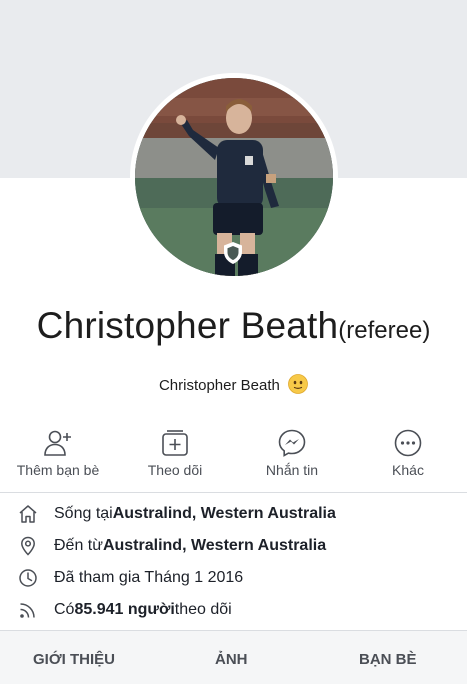 The image size is (467, 684). What do you see at coordinates (203, 609) in the screenshot?
I see `followers-suffix: theo dõi` at bounding box center [203, 609].